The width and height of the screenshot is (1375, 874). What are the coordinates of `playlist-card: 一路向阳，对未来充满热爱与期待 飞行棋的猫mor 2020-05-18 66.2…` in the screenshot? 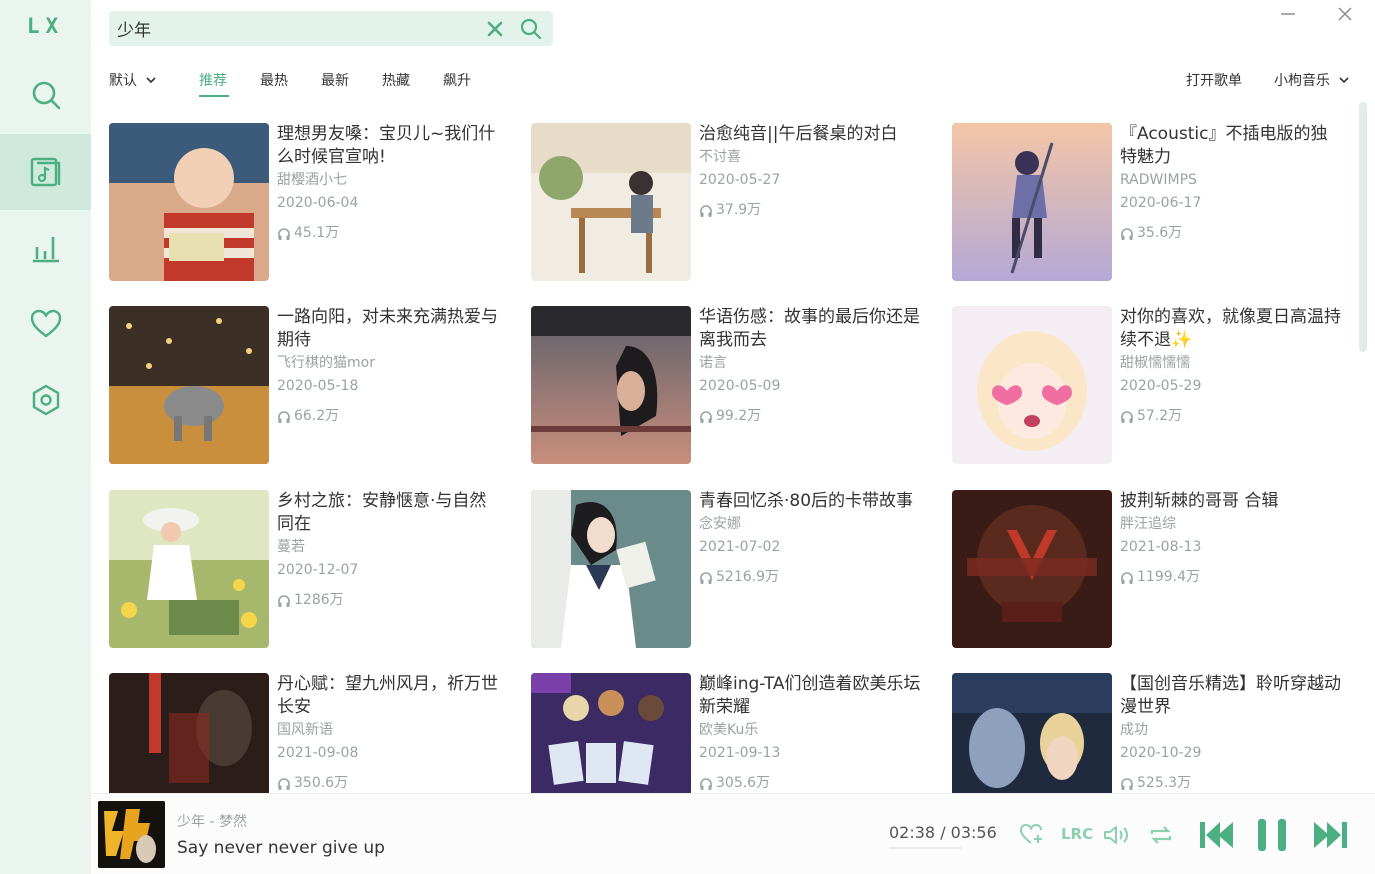 It's located at (309, 386).